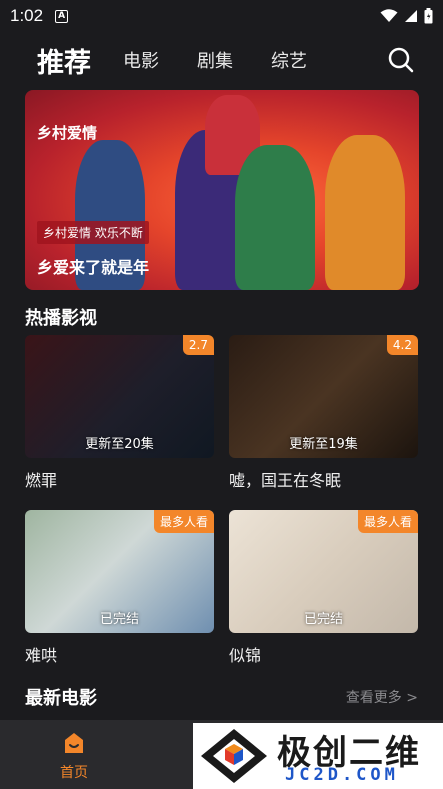 This screenshot has height=789, width=443. I want to click on media-title: 燃罪, so click(119, 479).